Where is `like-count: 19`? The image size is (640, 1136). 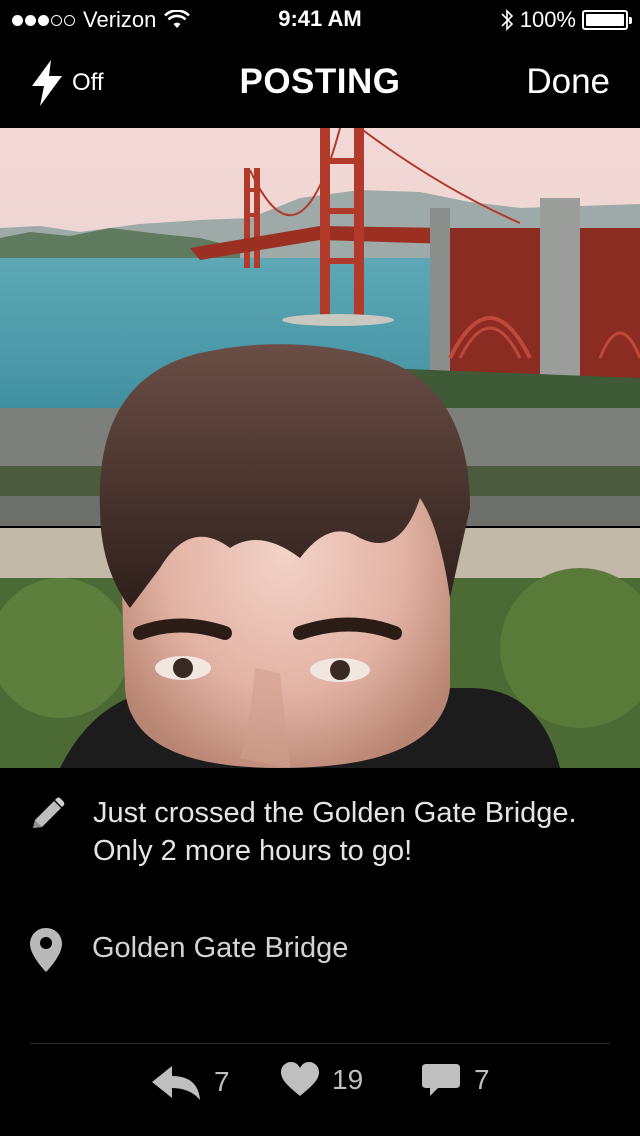 like-count: 19 is located at coordinates (348, 1079).